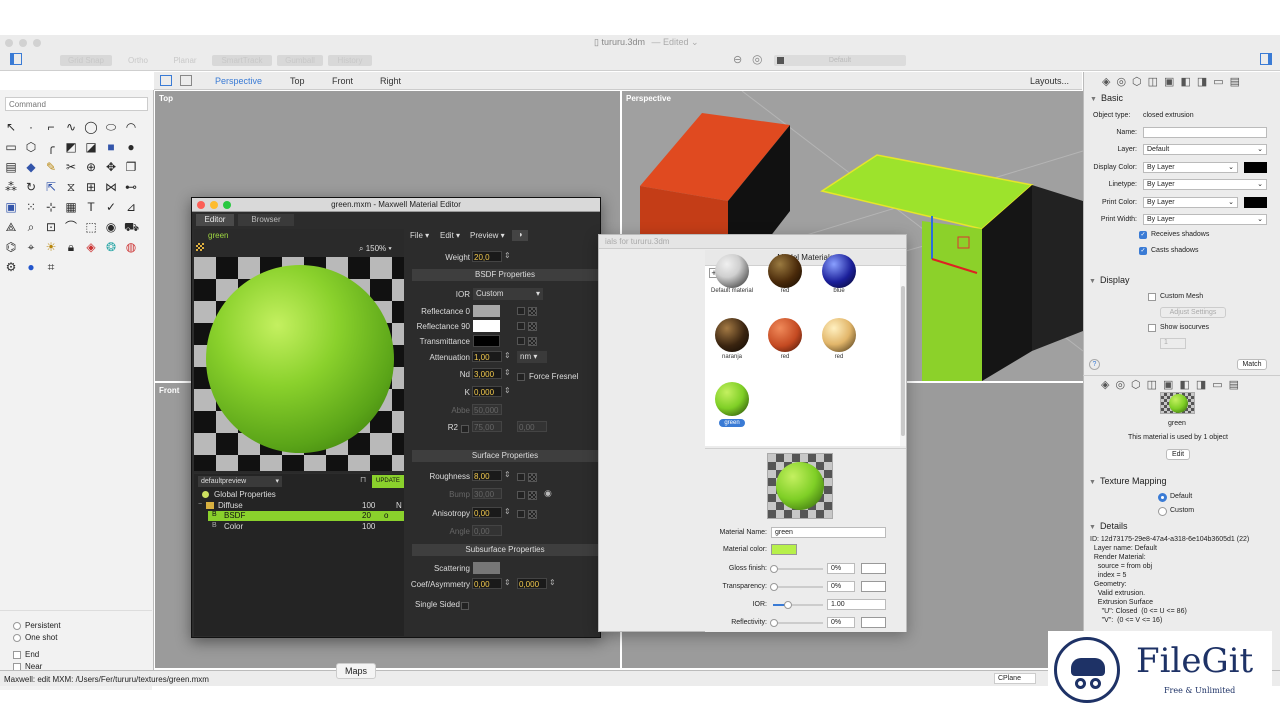 This screenshot has width=1280, height=720. Describe the element at coordinates (465, 606) in the screenshot. I see `single-sided-checkbox` at that location.